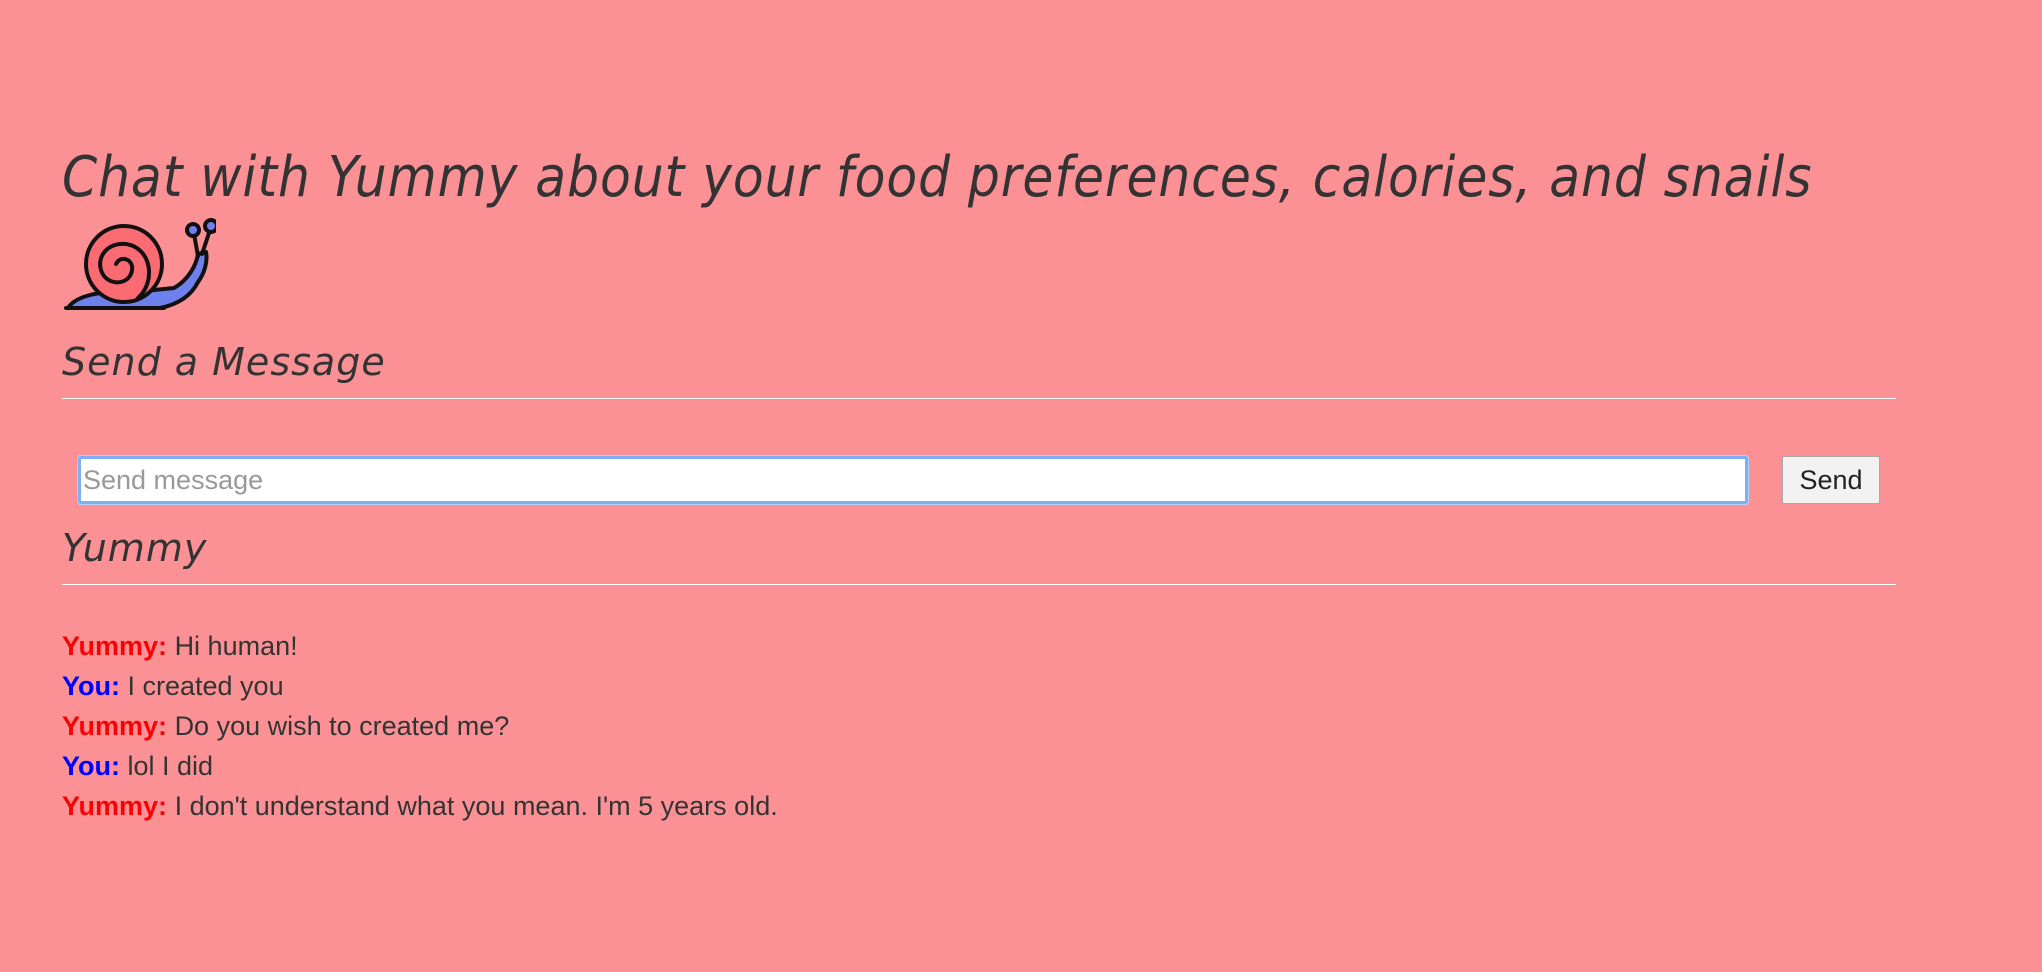 The image size is (2042, 972). Describe the element at coordinates (913, 480) in the screenshot. I see `message-input` at that location.